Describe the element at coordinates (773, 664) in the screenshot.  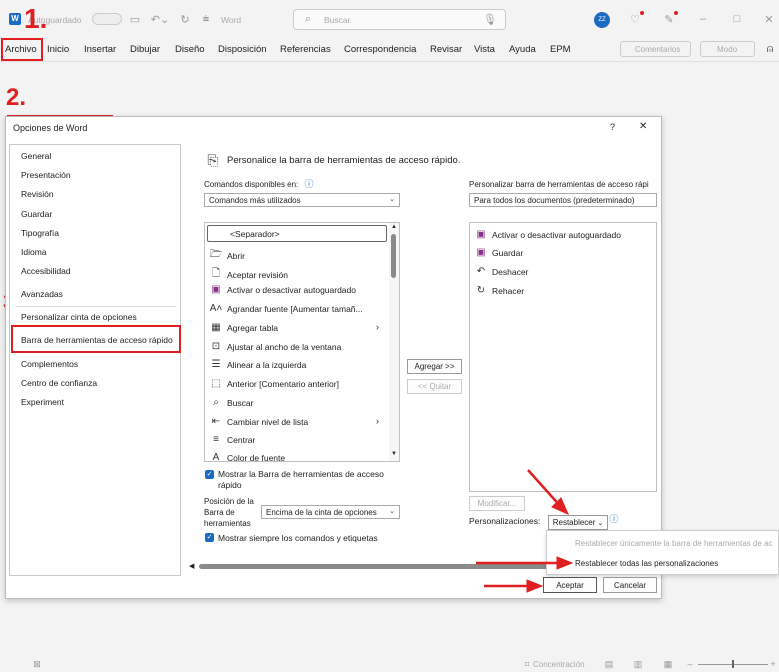
I see `zoom-in-icon: +` at that location.